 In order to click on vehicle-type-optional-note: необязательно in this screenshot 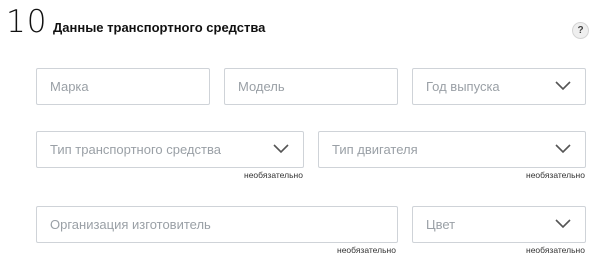, I will do `click(273, 175)`.